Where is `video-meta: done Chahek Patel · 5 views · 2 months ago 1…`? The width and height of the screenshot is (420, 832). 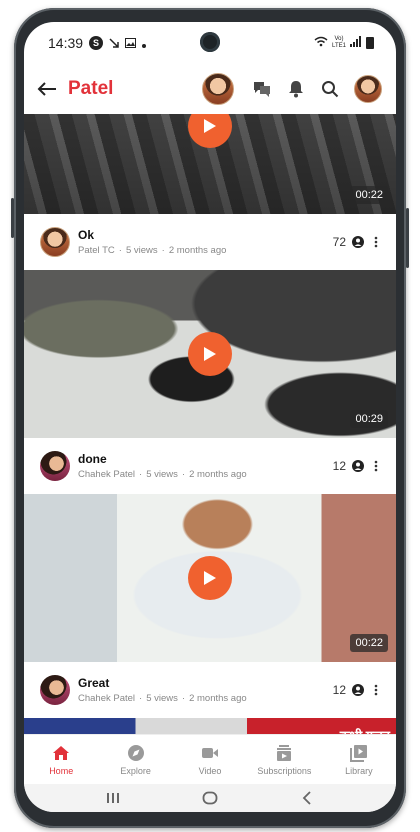
video-meta: done Chahek Patel · 5 views · 2 months ago 1… is located at coordinates (210, 466).